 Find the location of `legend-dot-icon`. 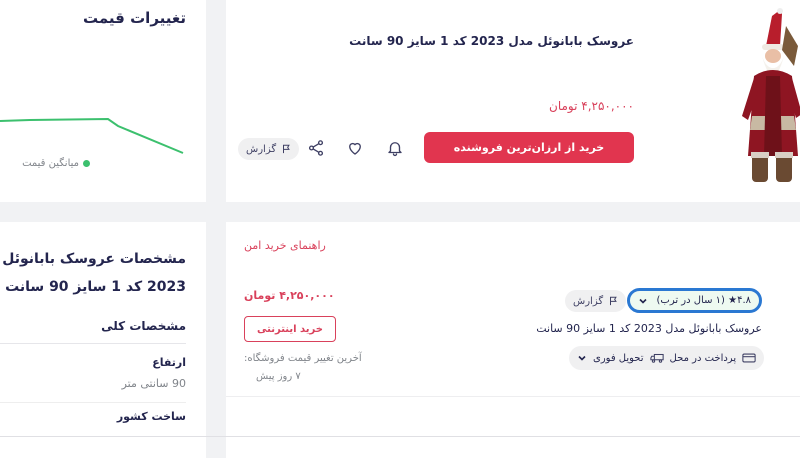

legend-dot-icon is located at coordinates (86, 163).